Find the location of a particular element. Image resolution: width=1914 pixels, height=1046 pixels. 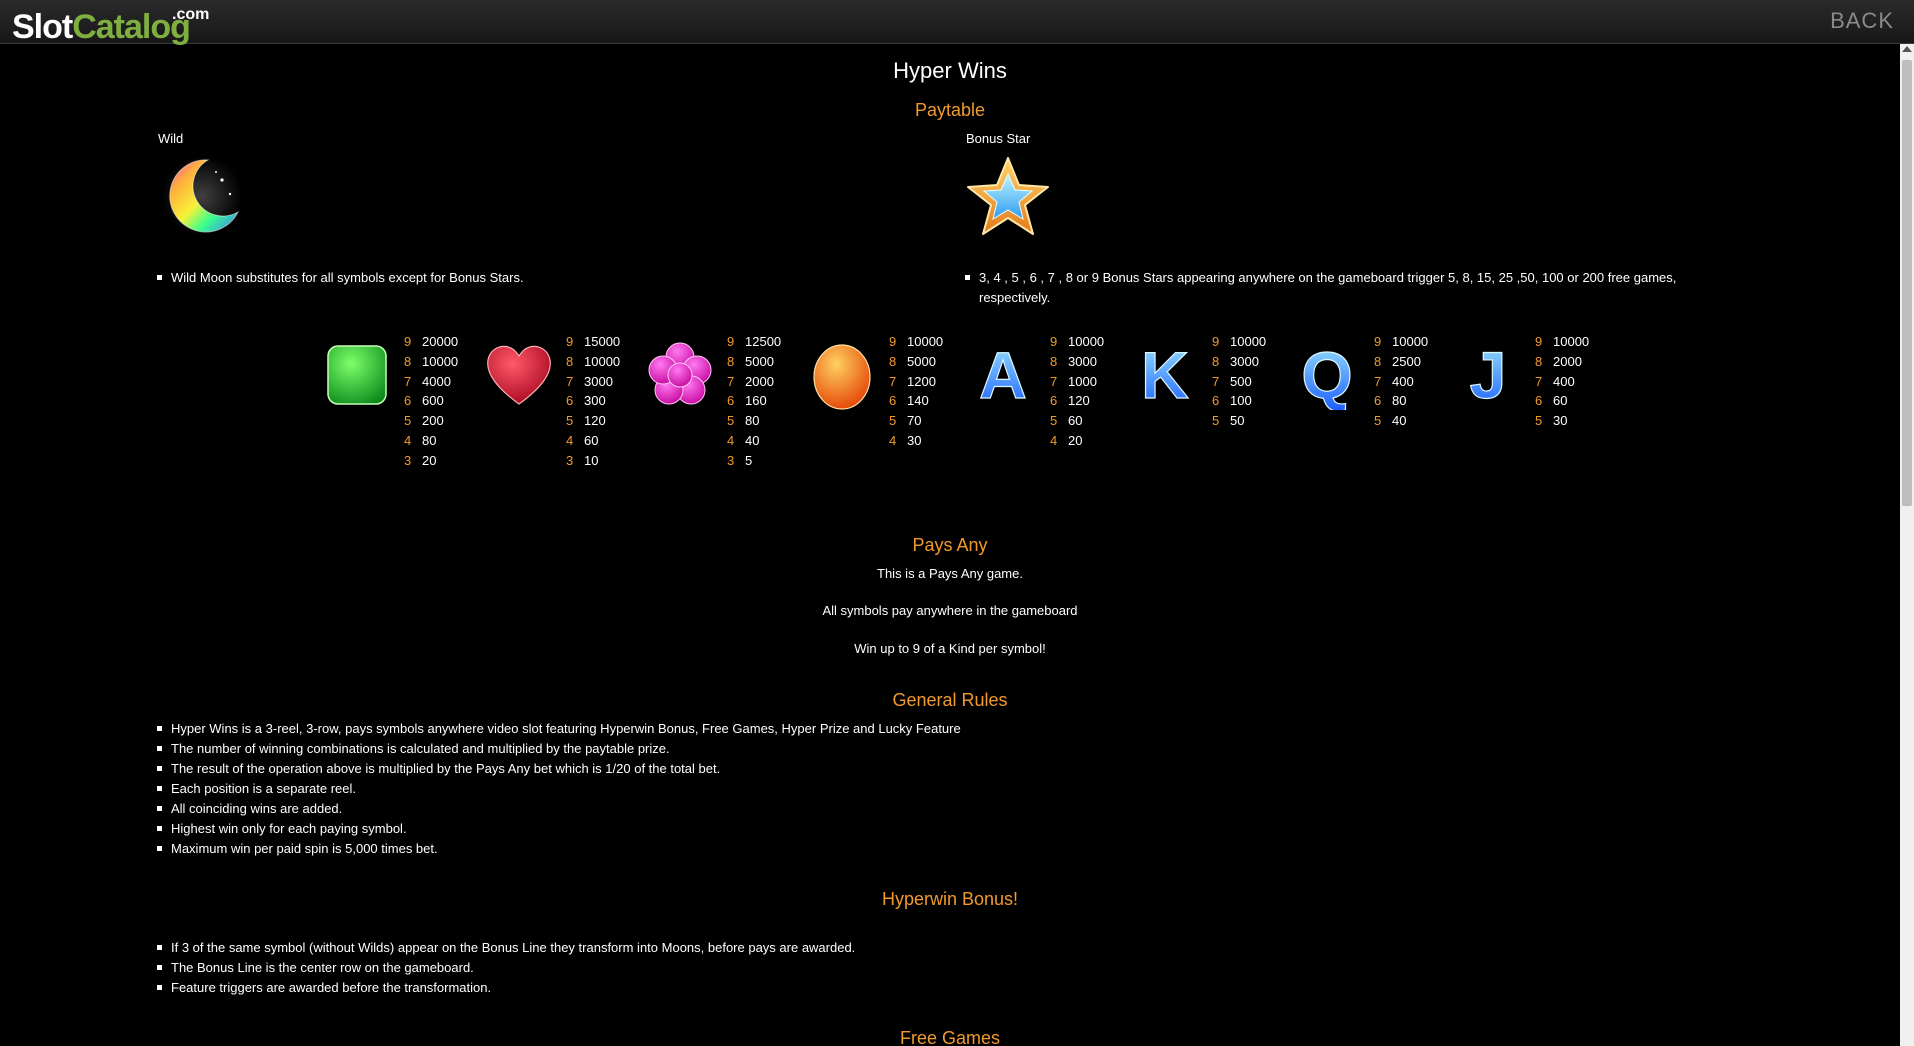

pay-row: 8 10000 is located at coordinates (431, 362).